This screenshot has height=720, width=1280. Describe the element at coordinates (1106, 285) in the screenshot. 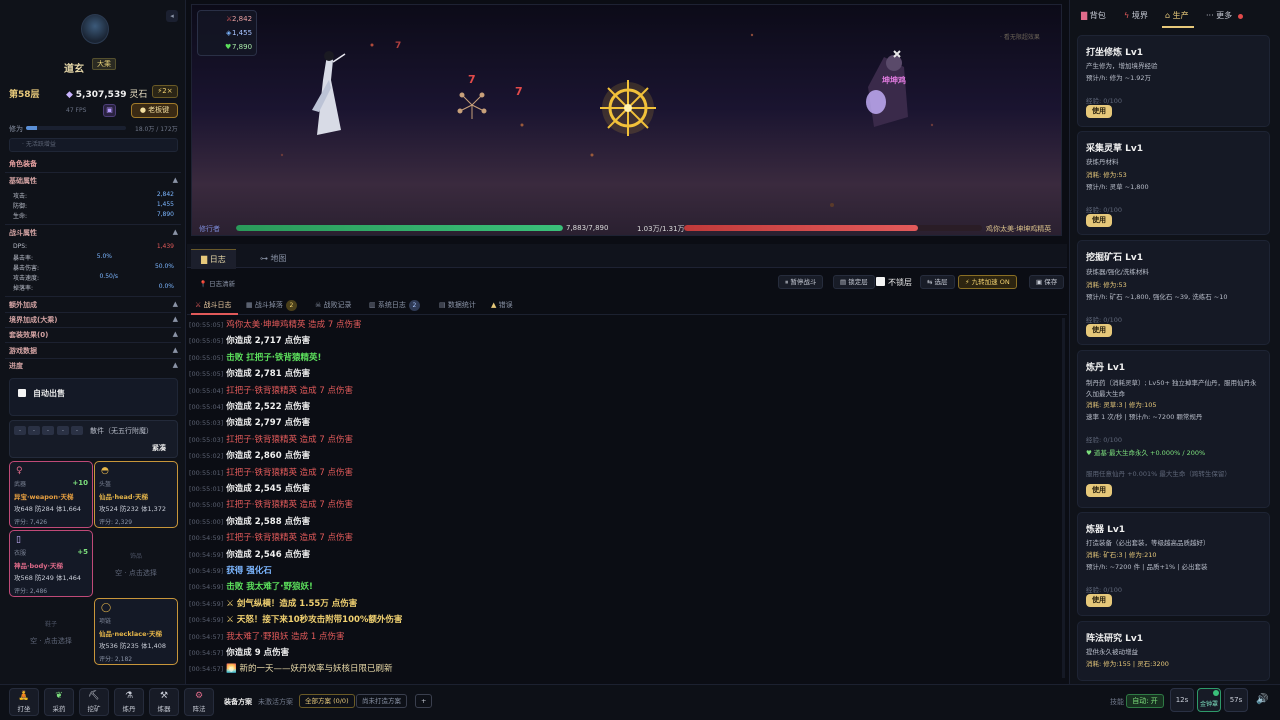

I see `card-cost: 消耗: 修为:53` at that location.